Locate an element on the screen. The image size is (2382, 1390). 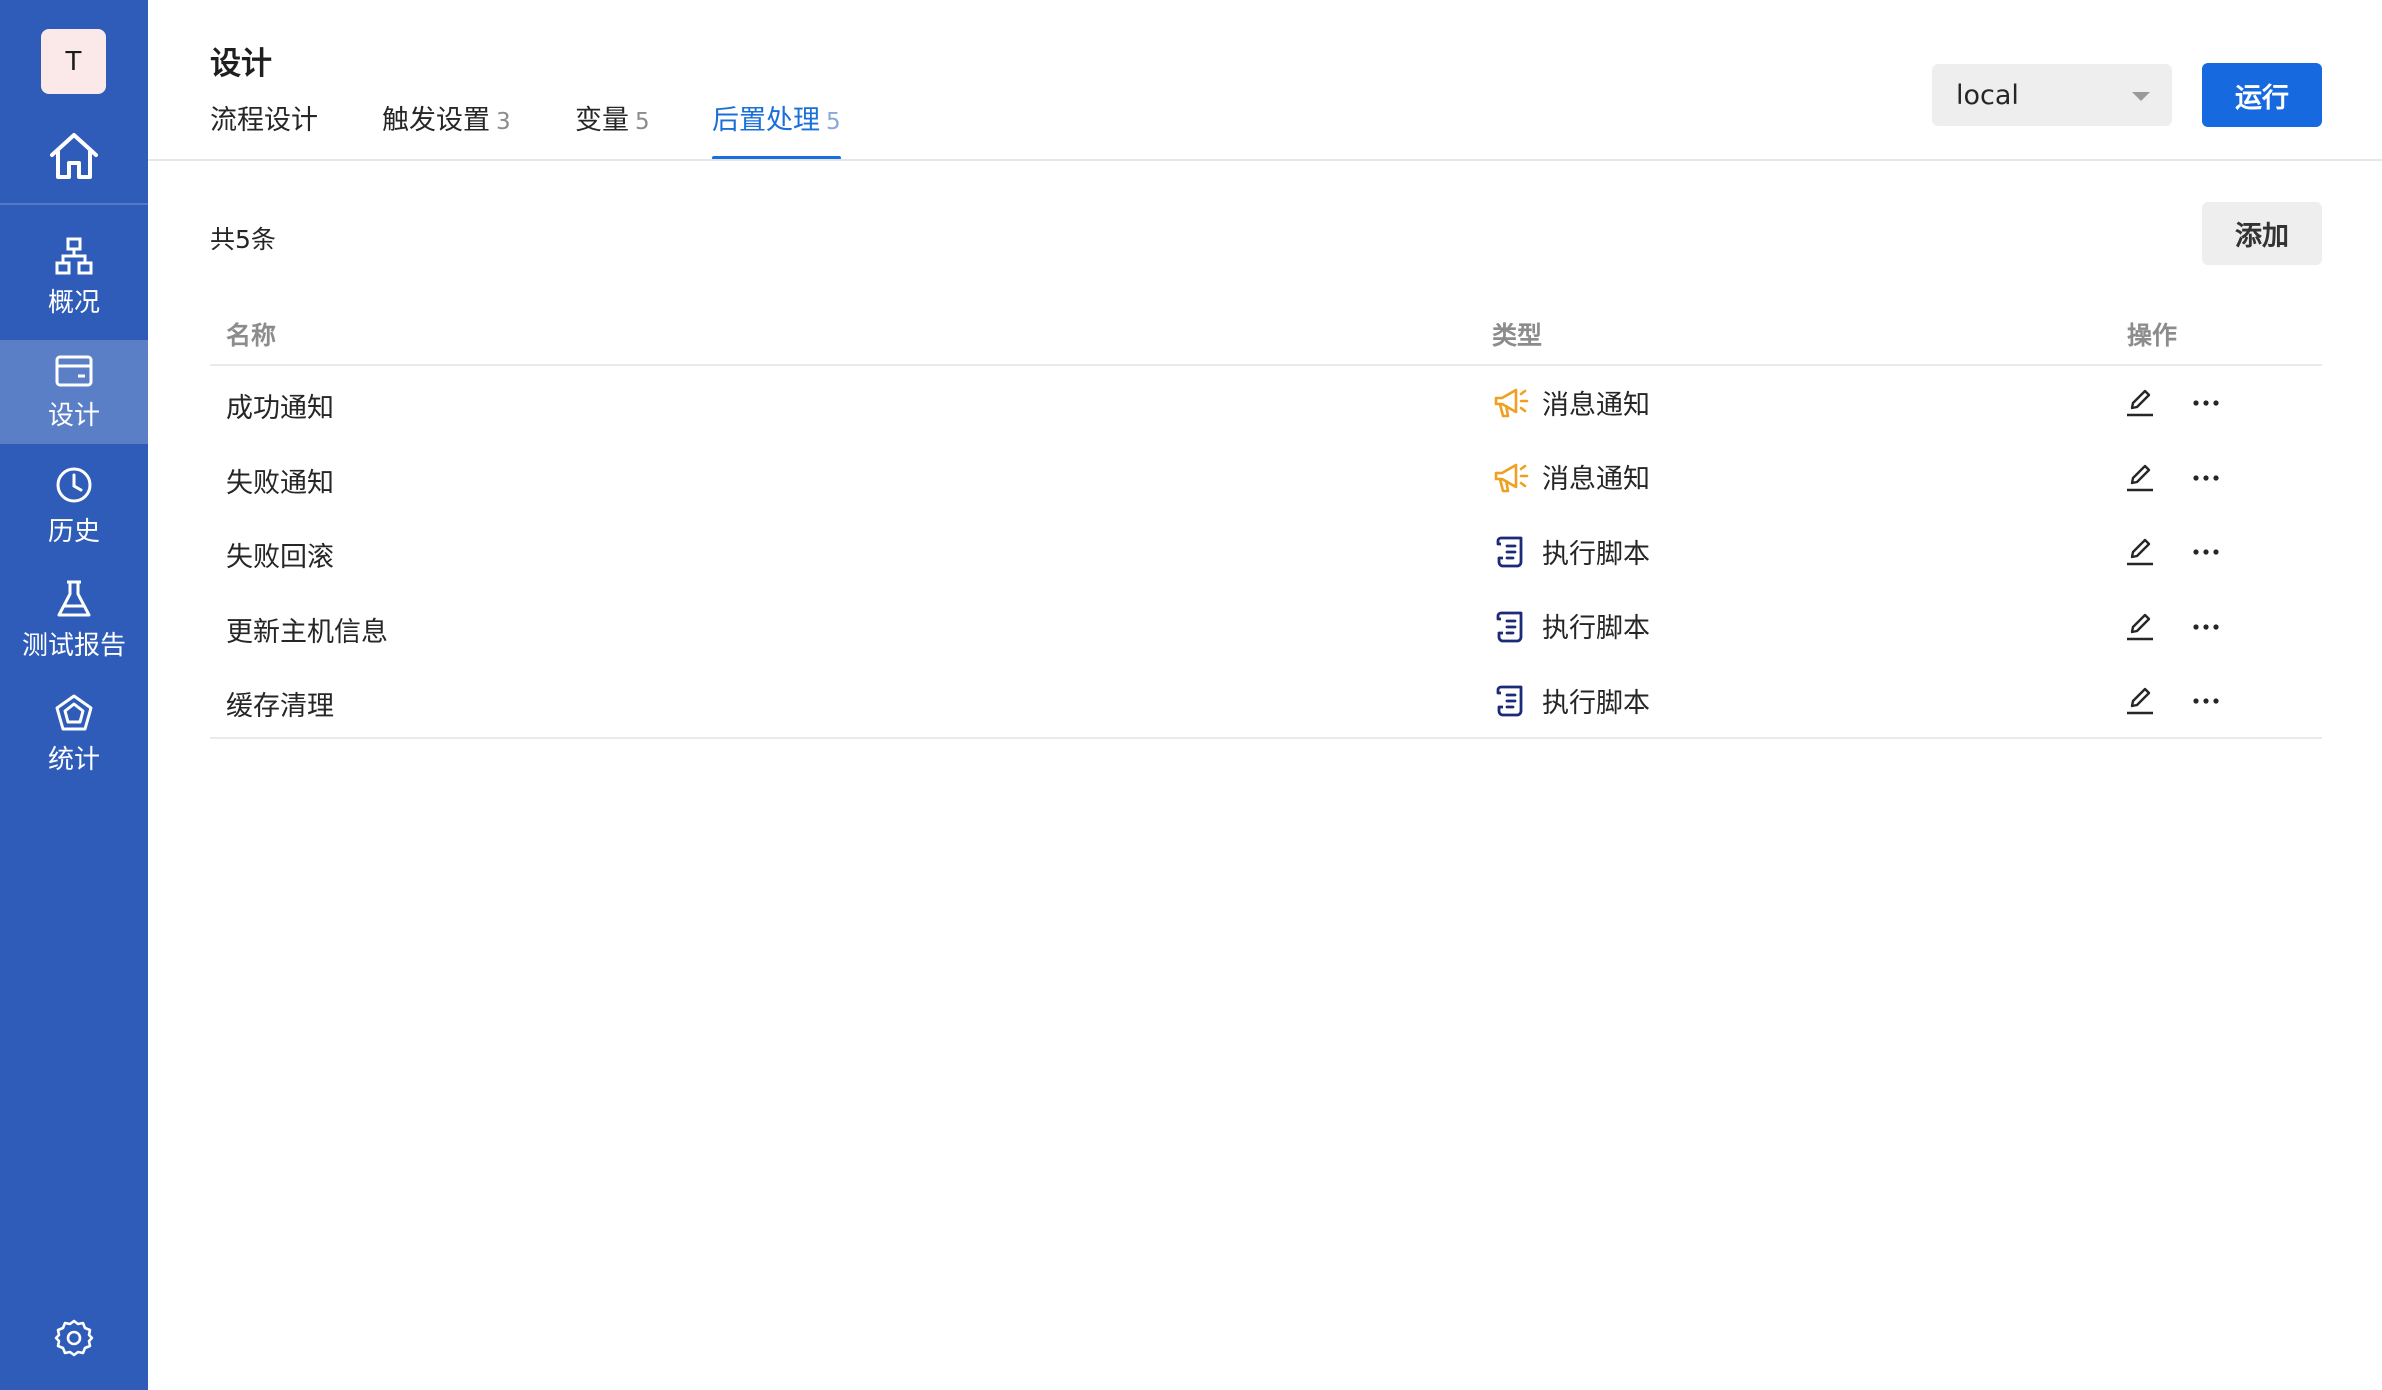
table-row: 失败通知 消息通知 is located at coordinates (1266, 478).